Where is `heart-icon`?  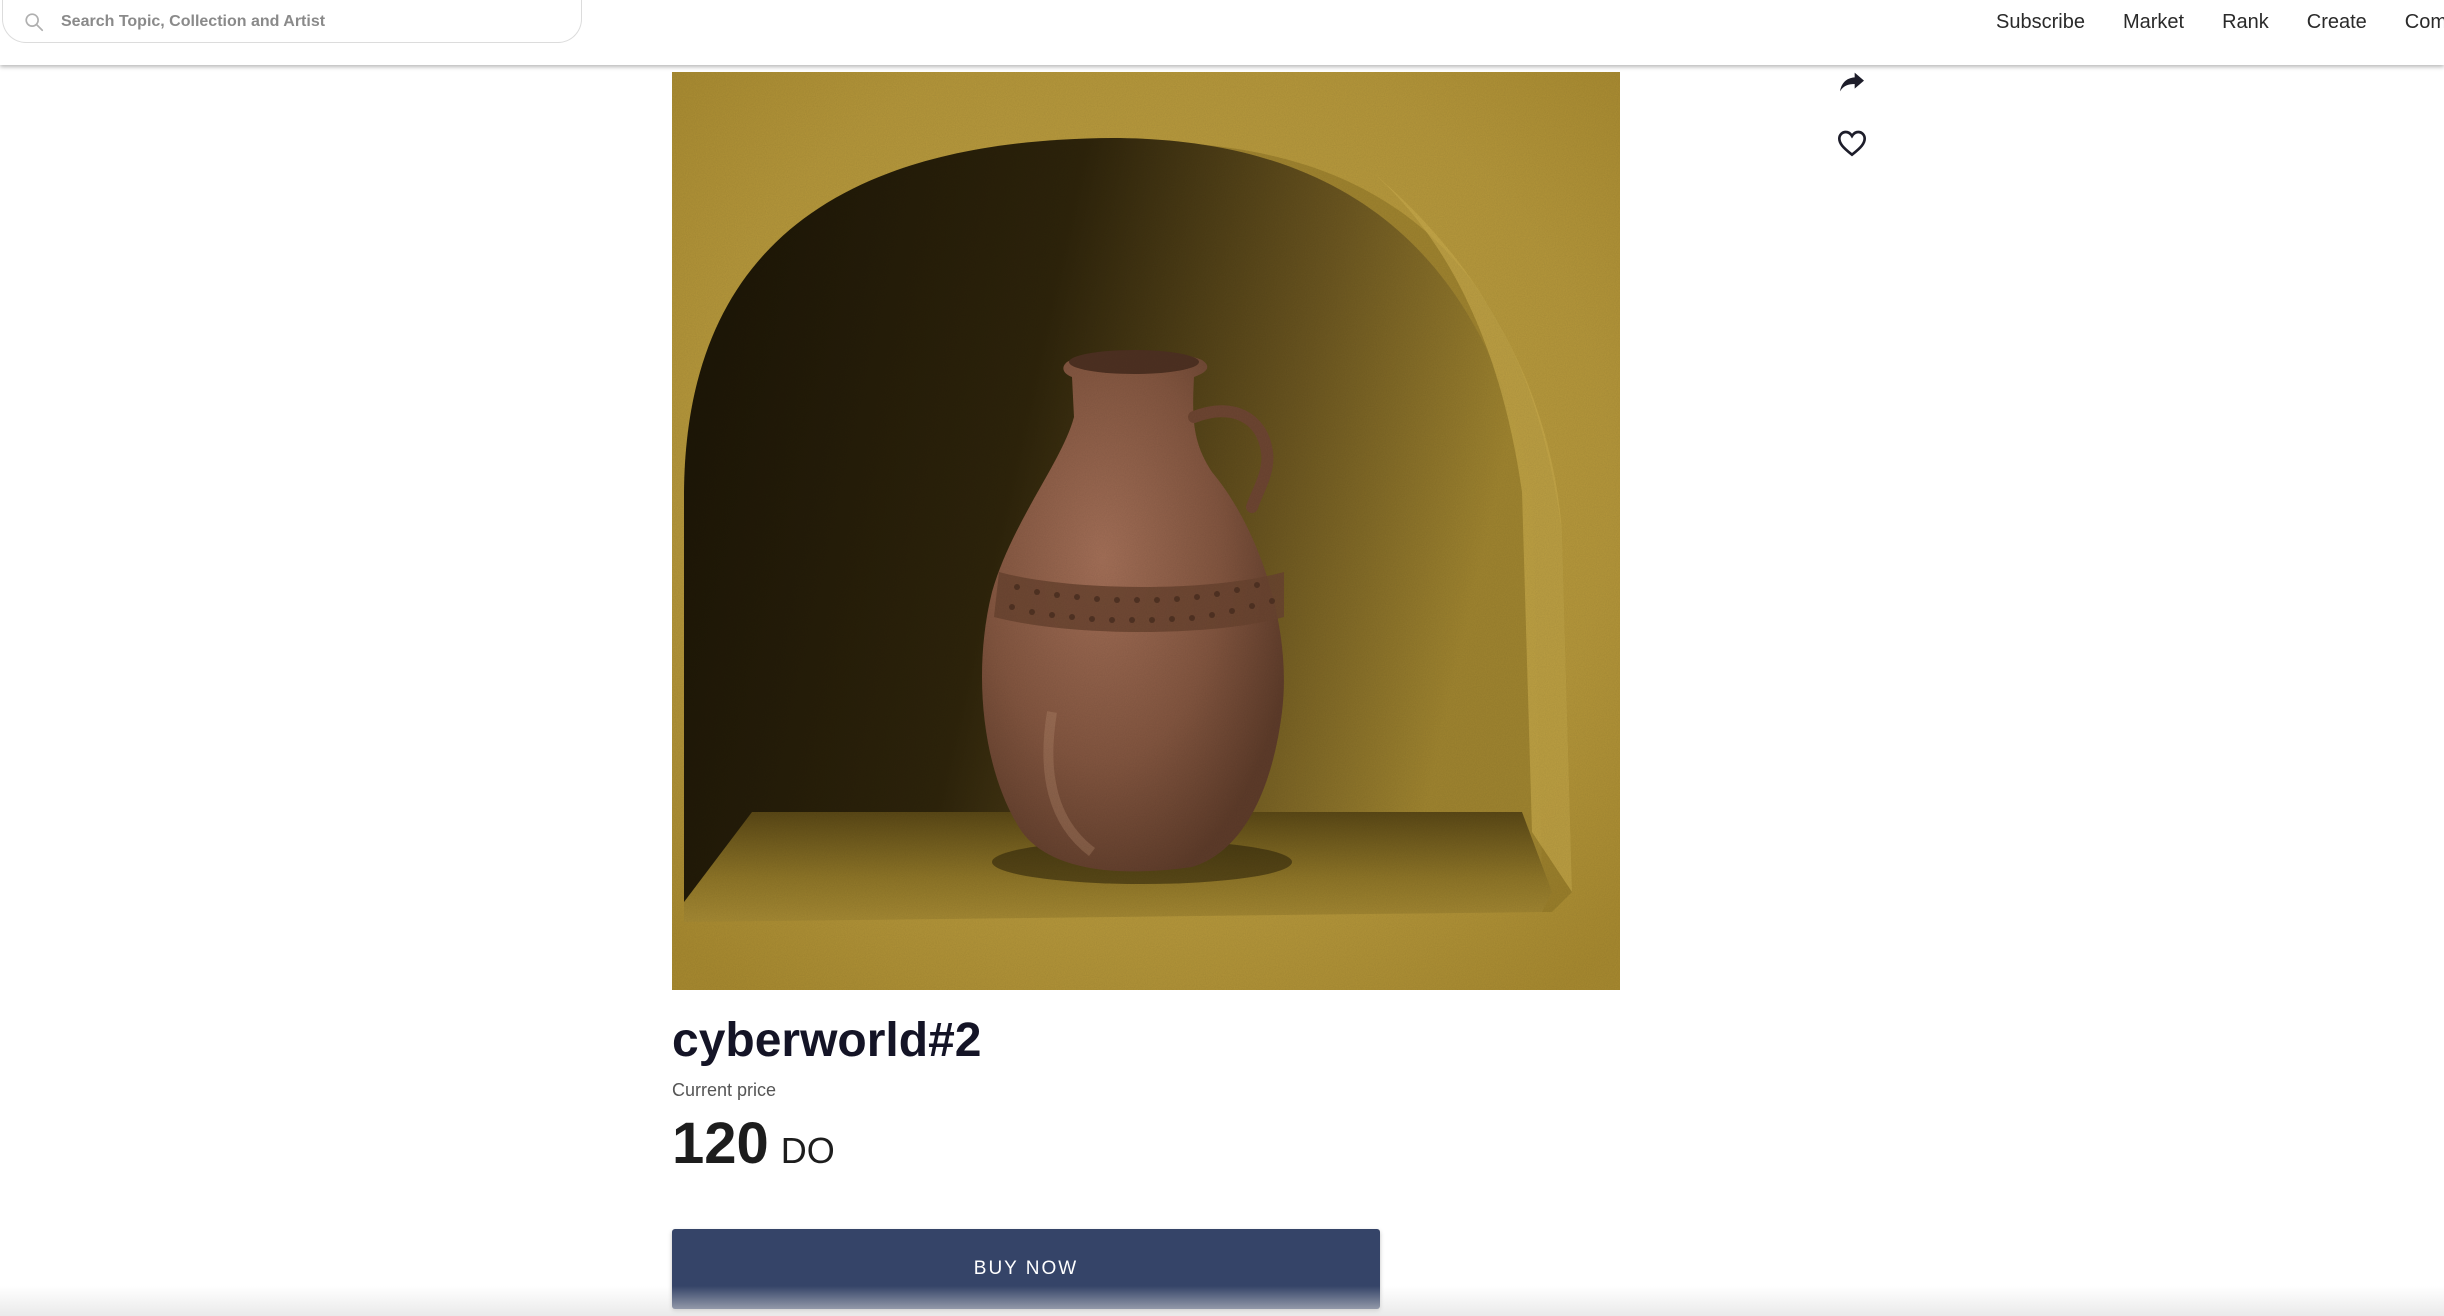 heart-icon is located at coordinates (1852, 144).